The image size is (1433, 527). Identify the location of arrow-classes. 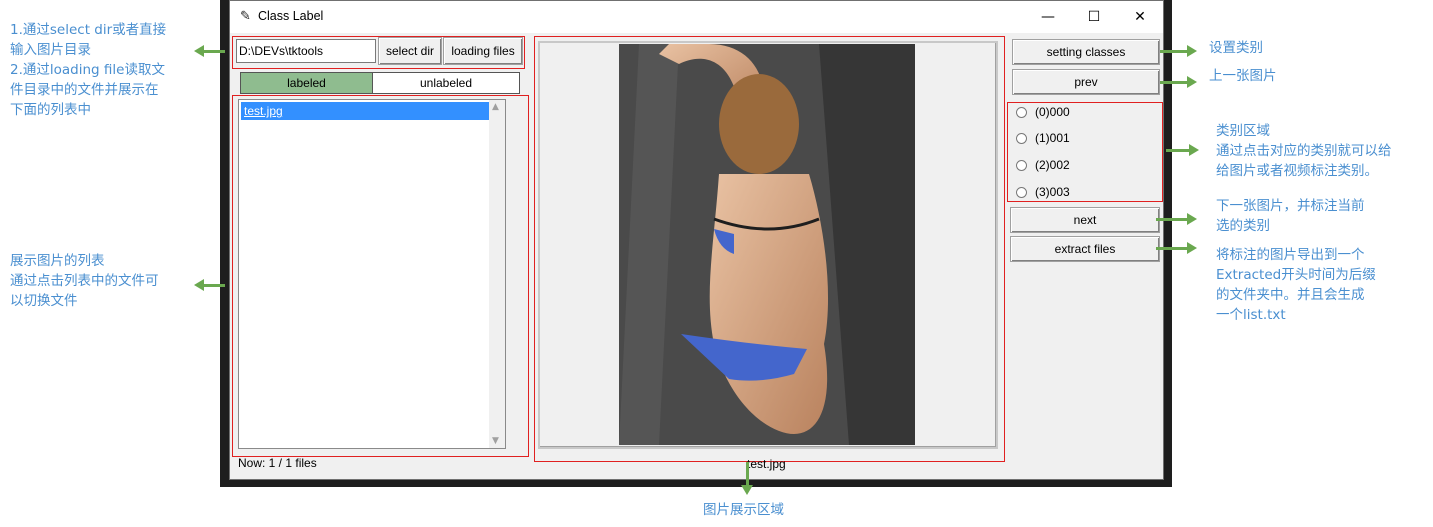
(1182, 150).